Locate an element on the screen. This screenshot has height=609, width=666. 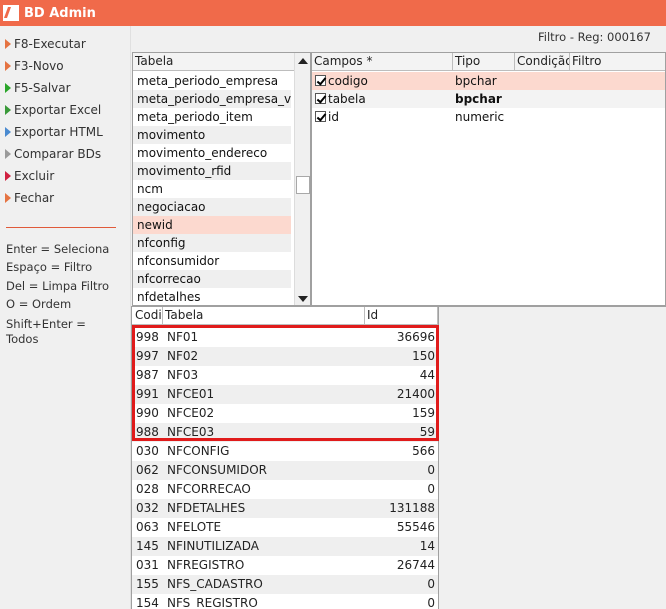
menu-item-f8-executar: F8-Executar is located at coordinates (65, 44).